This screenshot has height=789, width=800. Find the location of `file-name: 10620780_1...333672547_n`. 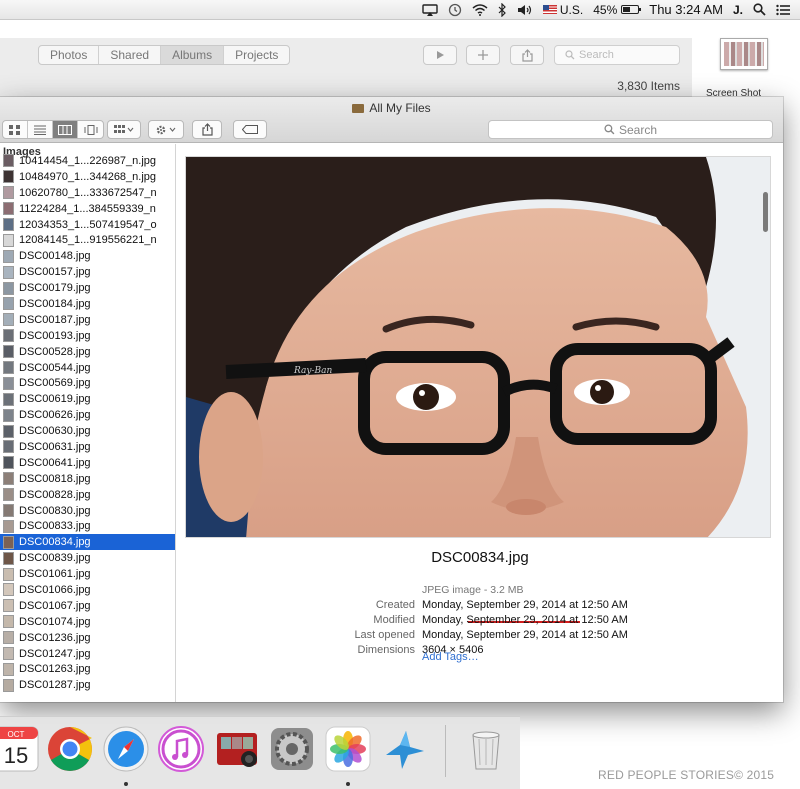

file-name: 10620780_1...333672547_n is located at coordinates (88, 192).